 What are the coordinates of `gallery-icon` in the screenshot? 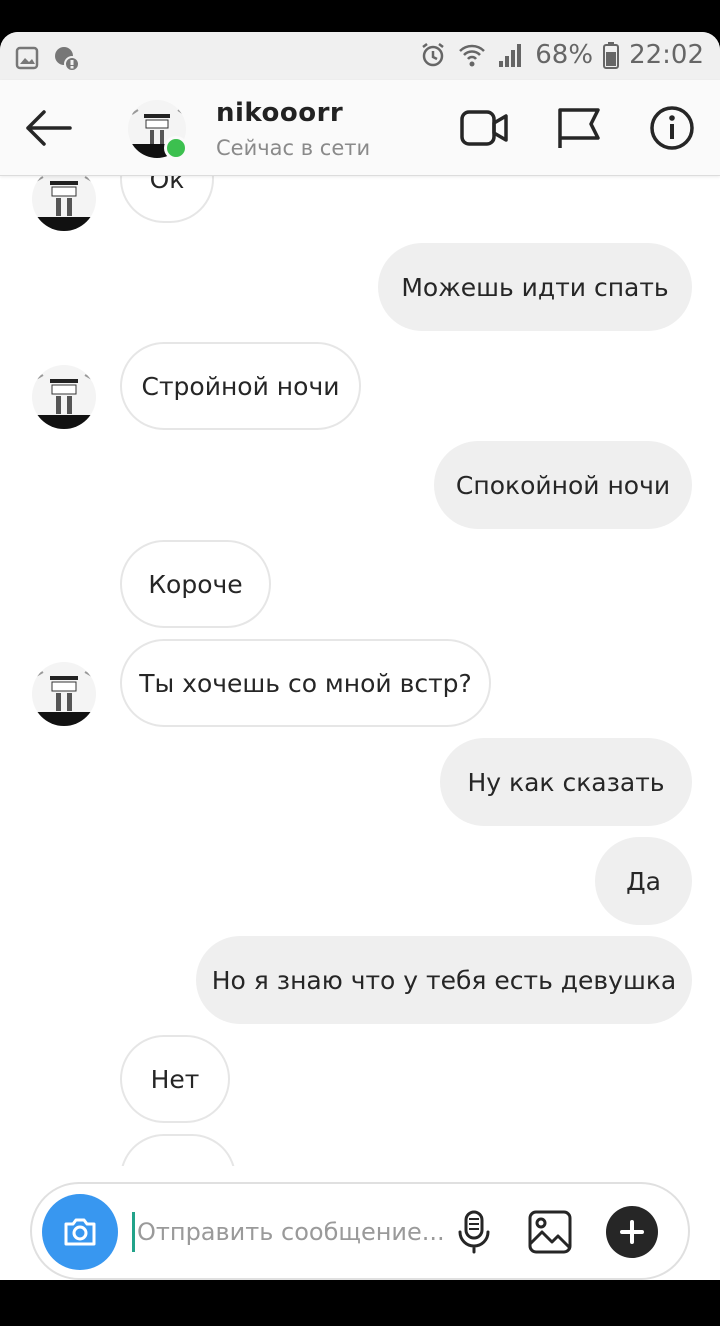 It's located at (550, 1232).